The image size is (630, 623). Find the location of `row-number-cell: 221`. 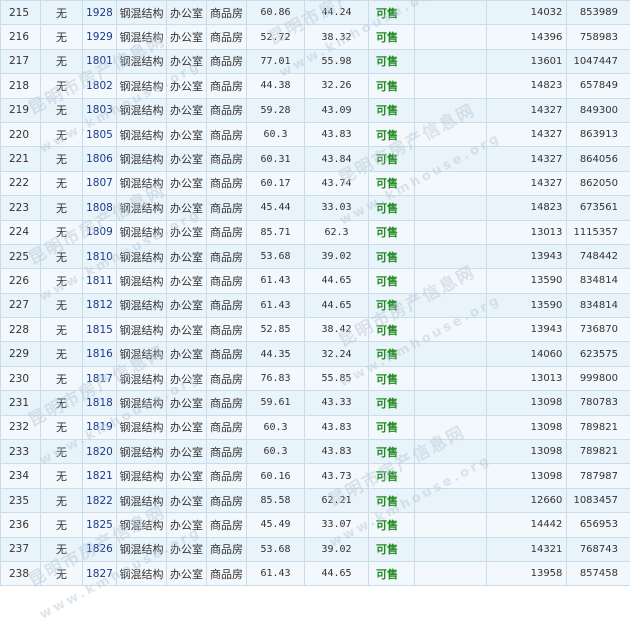

row-number-cell: 221 is located at coordinates (21, 159).